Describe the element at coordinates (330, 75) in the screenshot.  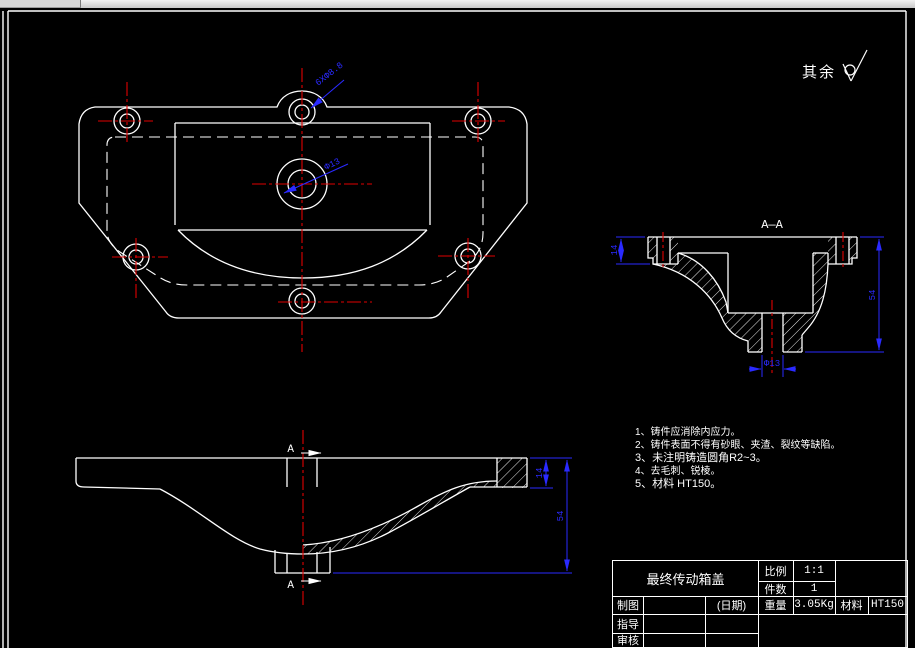
I see `bolt-holes-dimension: 6XΦ8.8` at that location.